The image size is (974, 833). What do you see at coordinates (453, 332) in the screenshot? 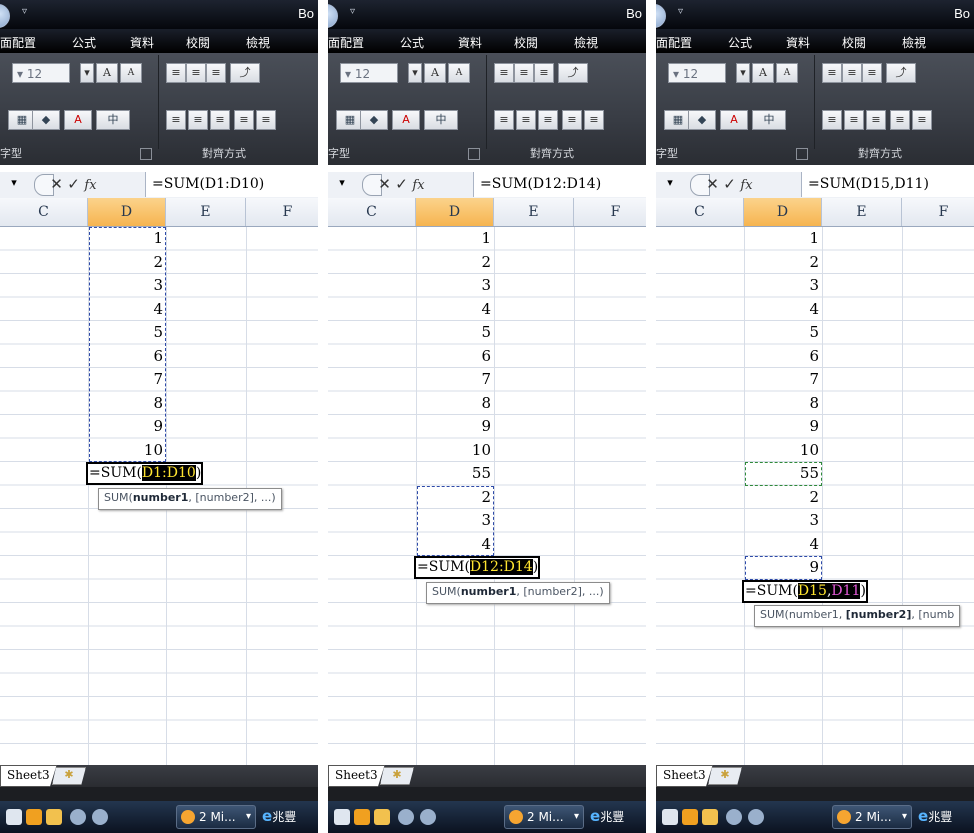
I see `cell-d5: 5` at bounding box center [453, 332].